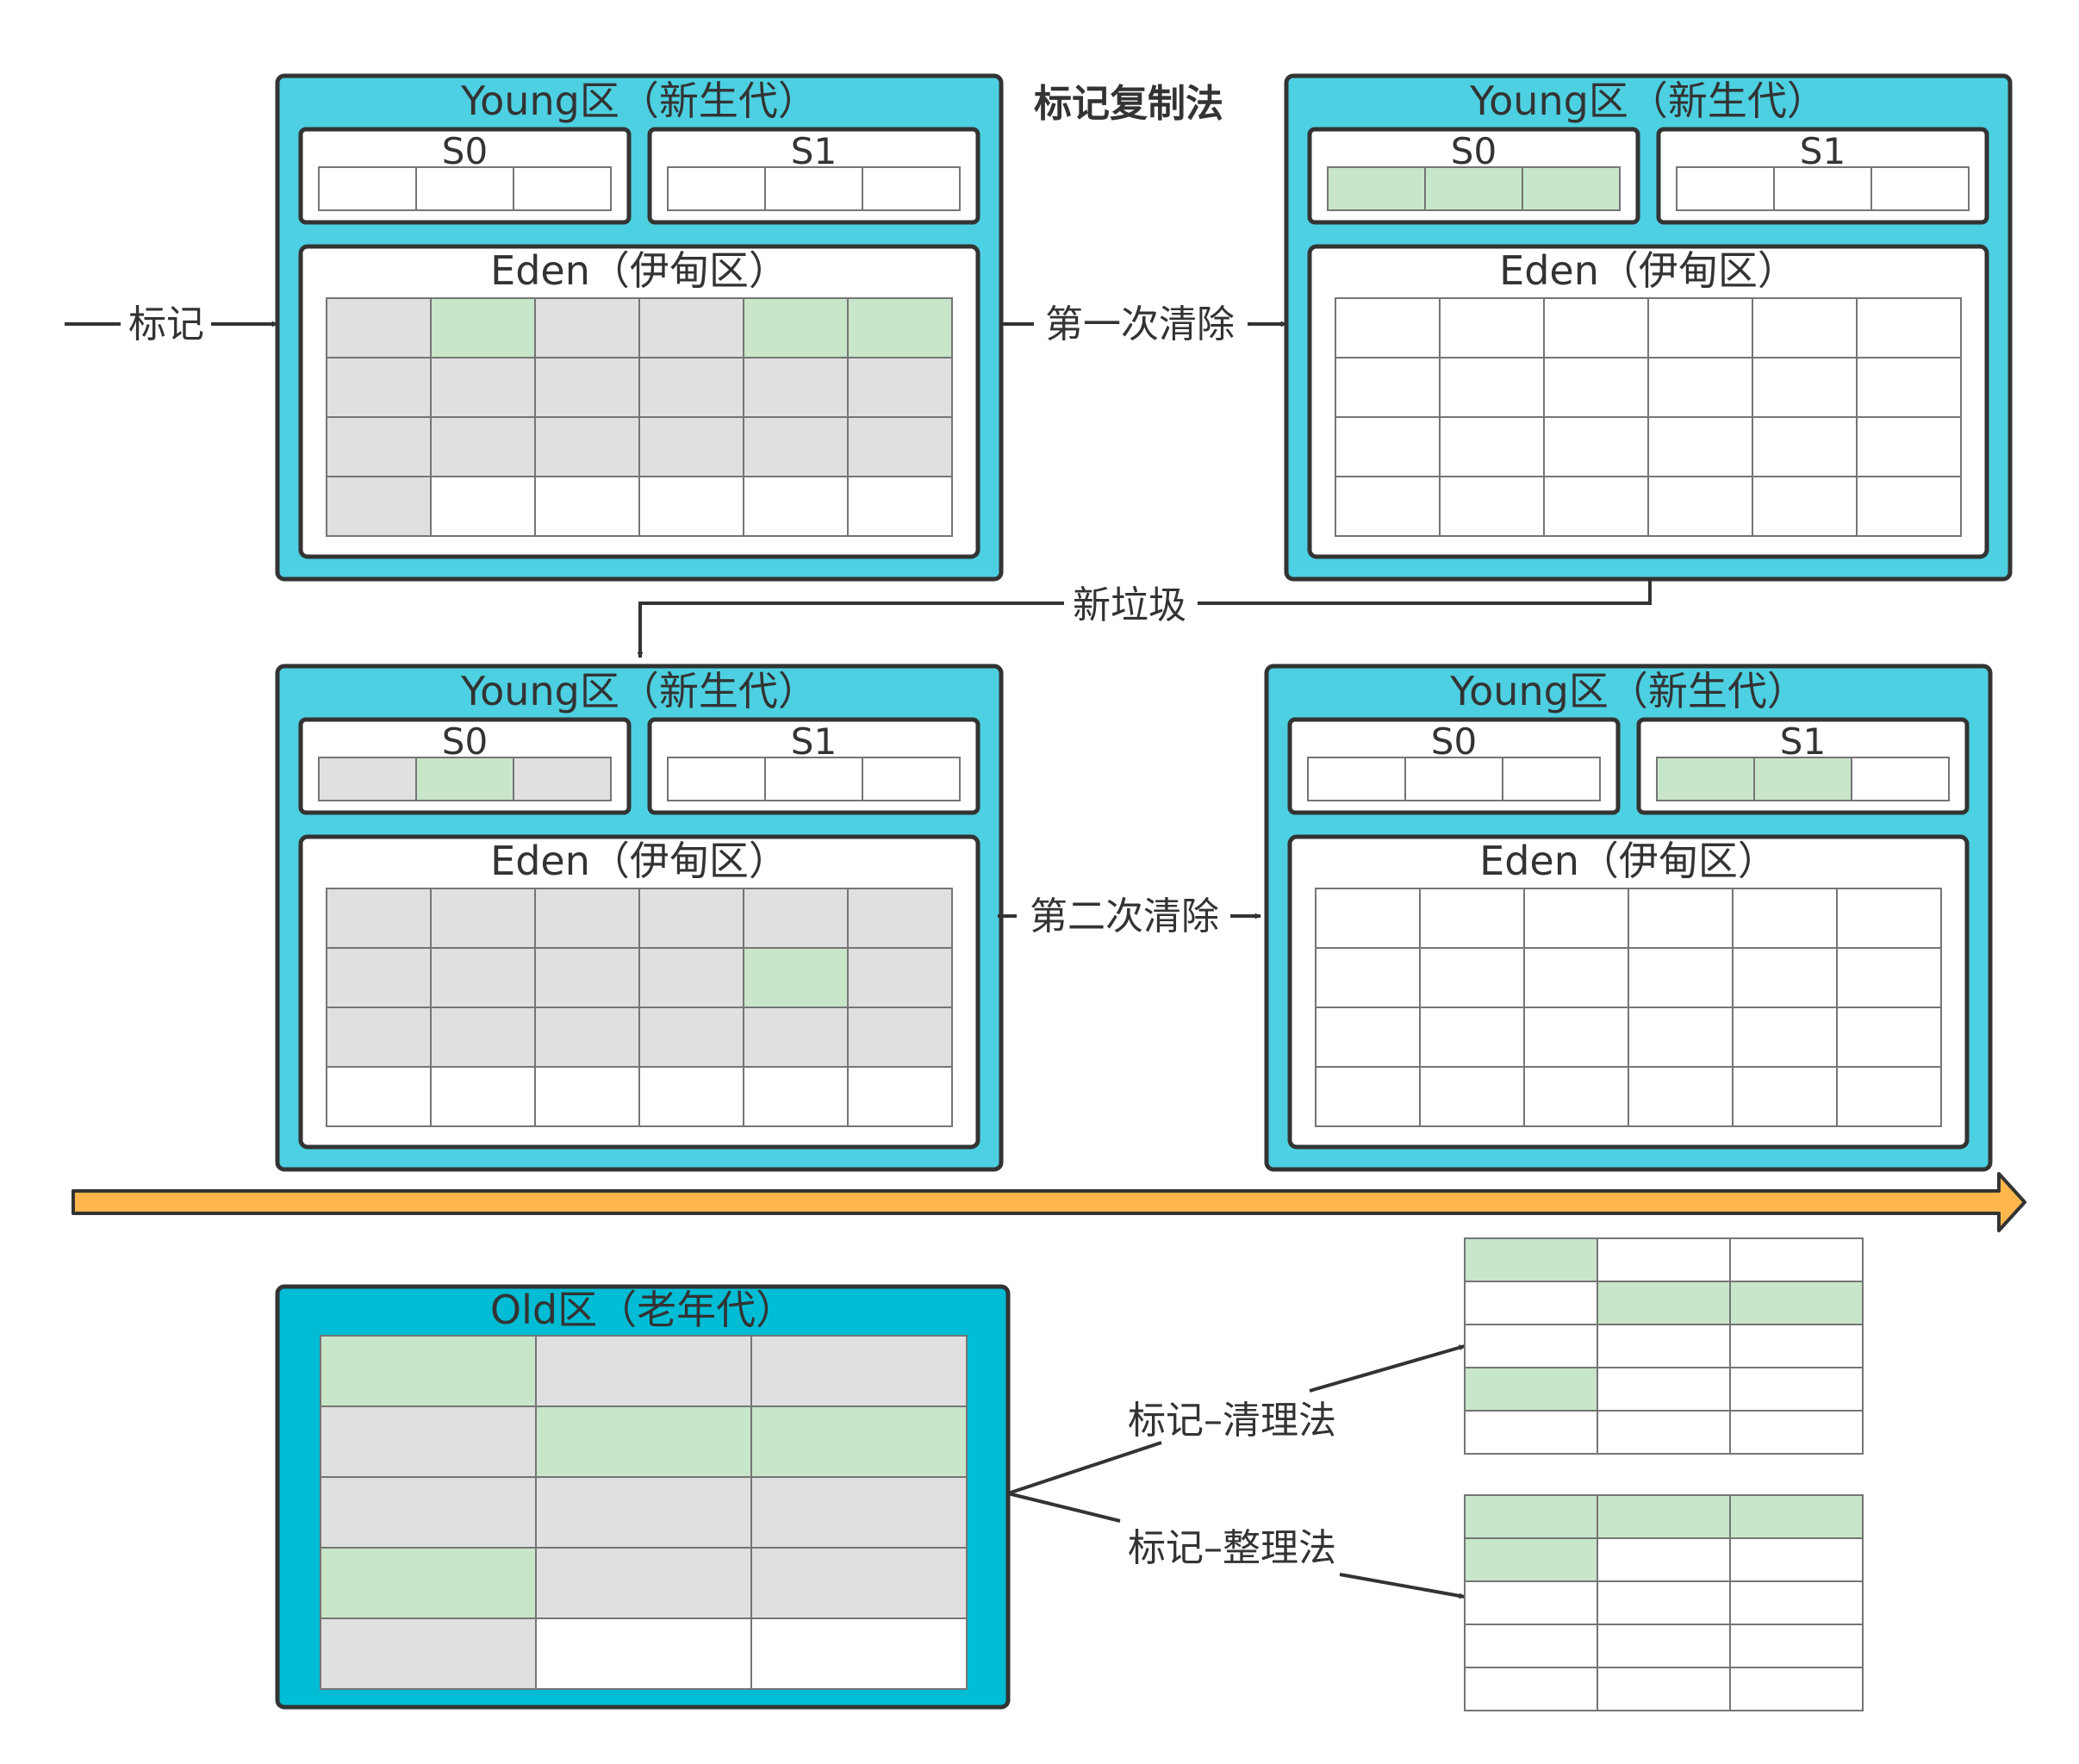  I want to click on new-garbage-arrow: 新垃圾, so click(1144, 618).